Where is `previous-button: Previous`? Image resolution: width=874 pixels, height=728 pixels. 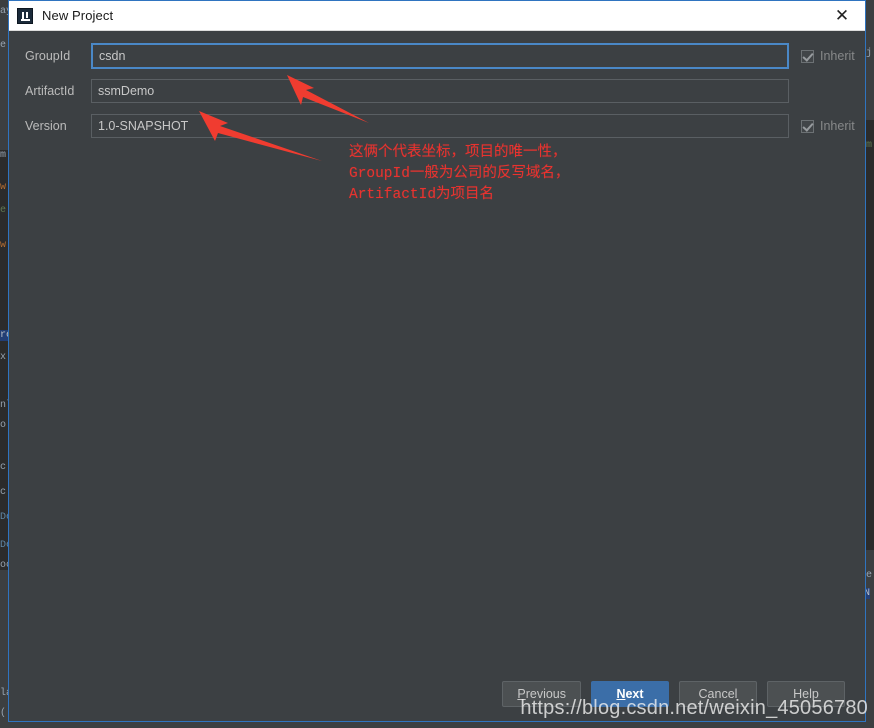
previous-button: Previous is located at coordinates (541, 694).